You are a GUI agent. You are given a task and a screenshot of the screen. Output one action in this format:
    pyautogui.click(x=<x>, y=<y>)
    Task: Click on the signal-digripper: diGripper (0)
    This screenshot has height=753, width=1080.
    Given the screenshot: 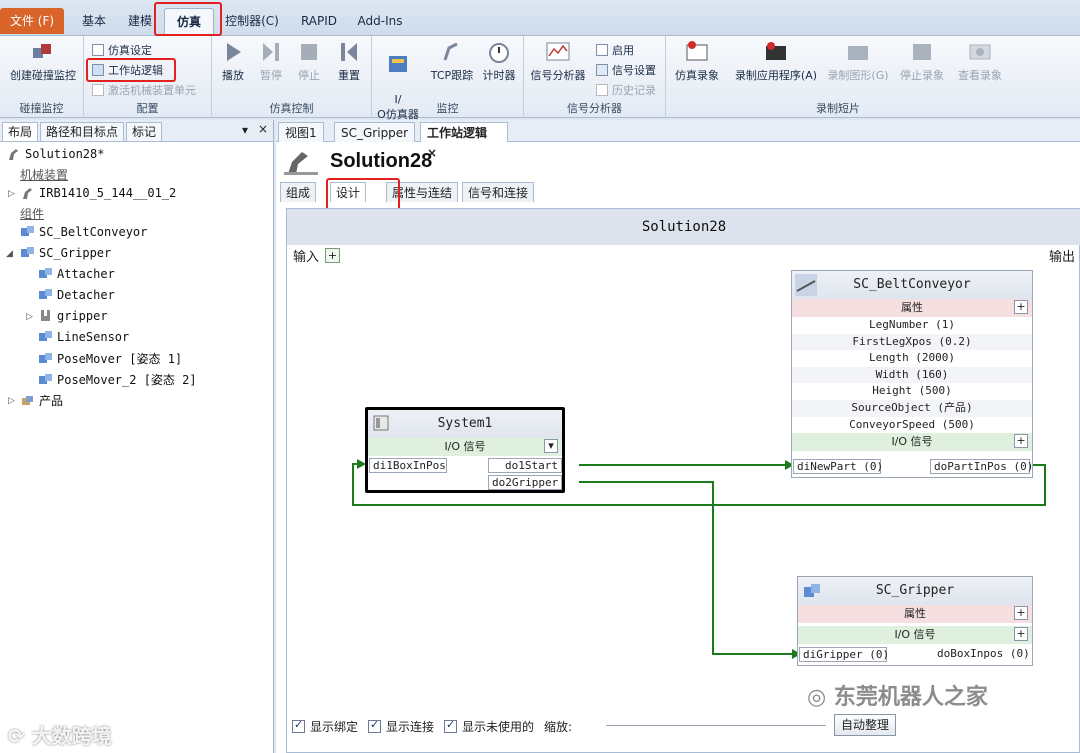 What is the action you would take?
    pyautogui.click(x=844, y=654)
    